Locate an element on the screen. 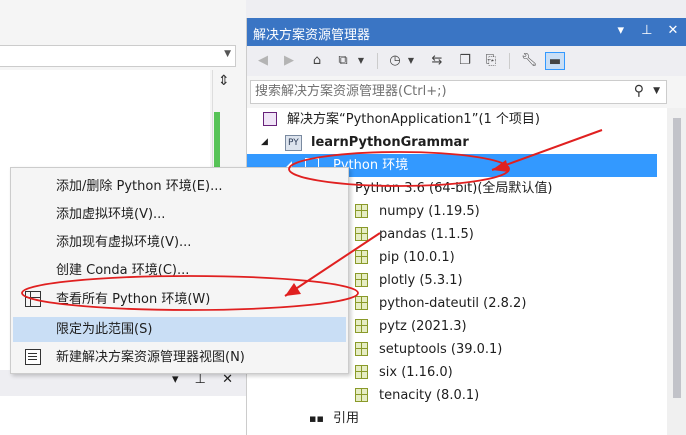 The height and width of the screenshot is (435, 686). menu-item-label: 查看所有 Python 环境(W) is located at coordinates (133, 299).